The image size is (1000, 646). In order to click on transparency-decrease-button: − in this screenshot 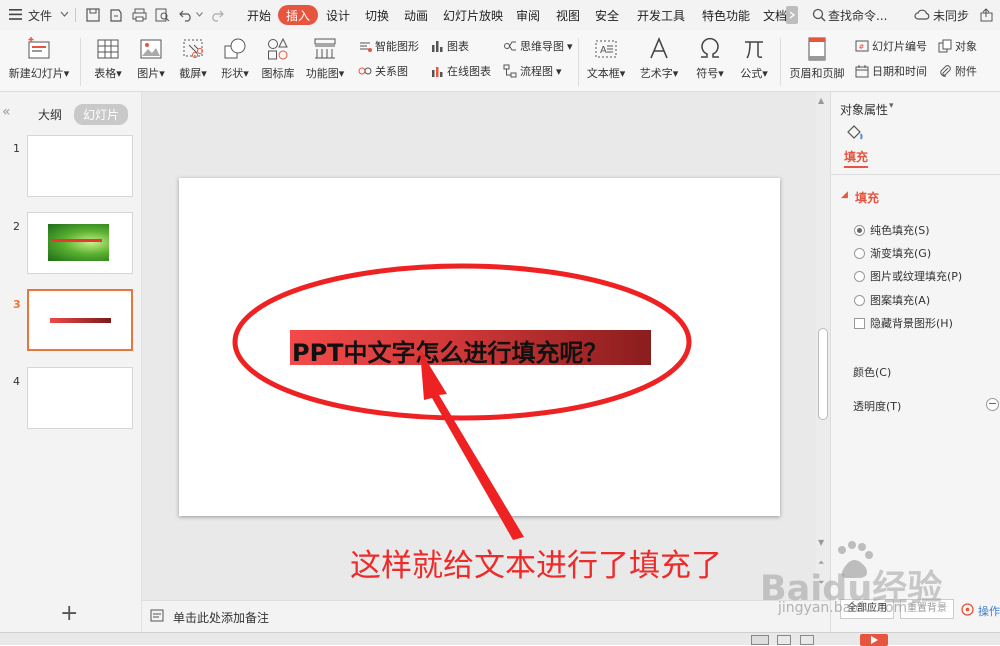, I will do `click(992, 404)`.